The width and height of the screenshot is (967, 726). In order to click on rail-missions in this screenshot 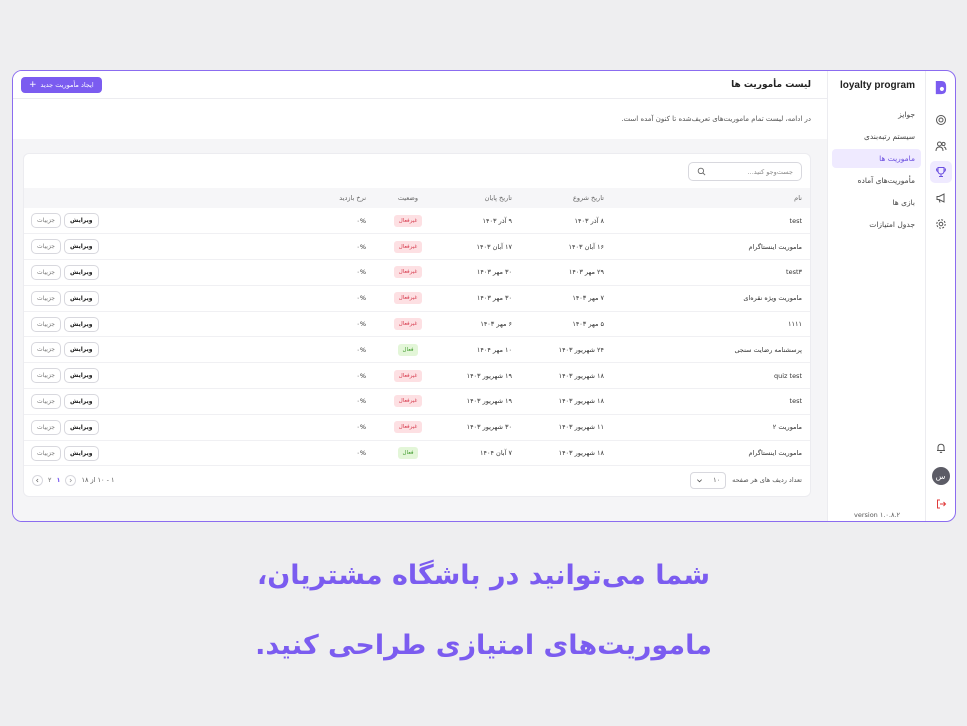, I will do `click(940, 172)`.